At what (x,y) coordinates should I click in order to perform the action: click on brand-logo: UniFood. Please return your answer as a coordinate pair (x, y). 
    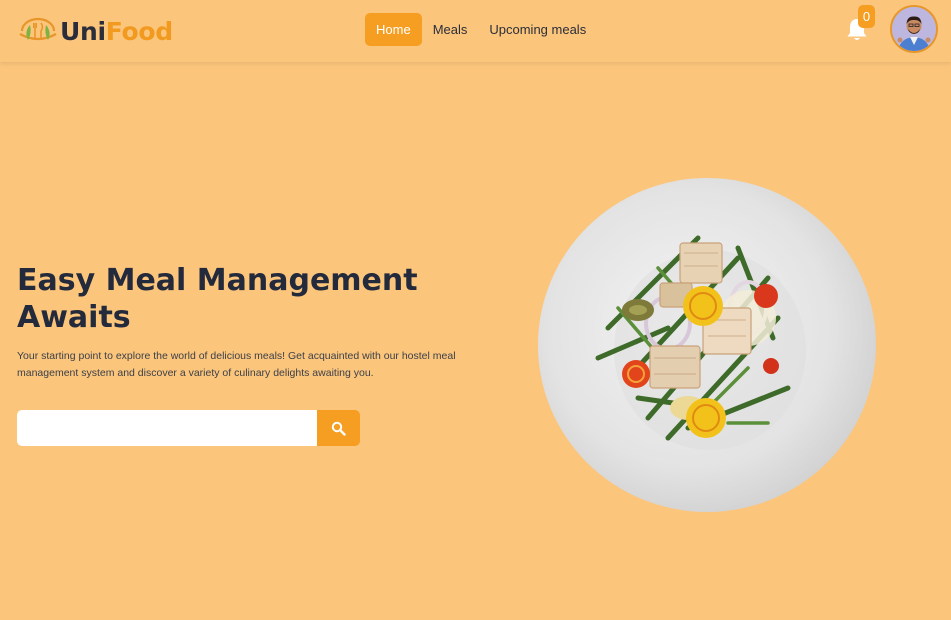
    Looking at the image, I should click on (95, 31).